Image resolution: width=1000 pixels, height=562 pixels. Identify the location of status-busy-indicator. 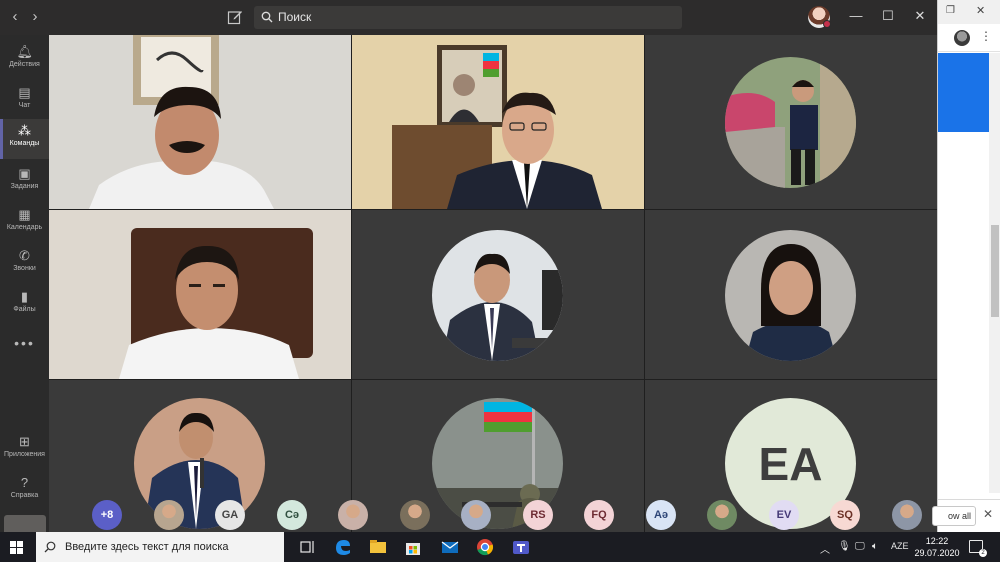
(827, 24).